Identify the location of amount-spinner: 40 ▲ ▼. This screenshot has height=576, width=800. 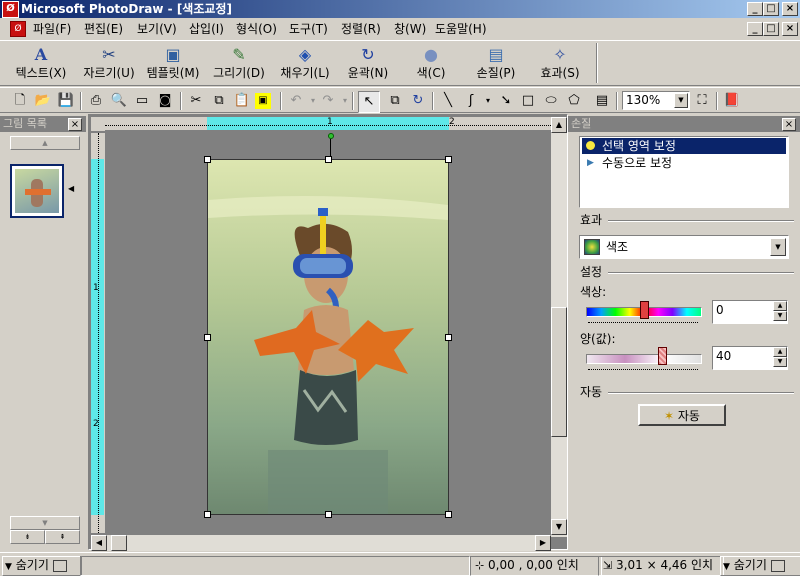
(750, 358).